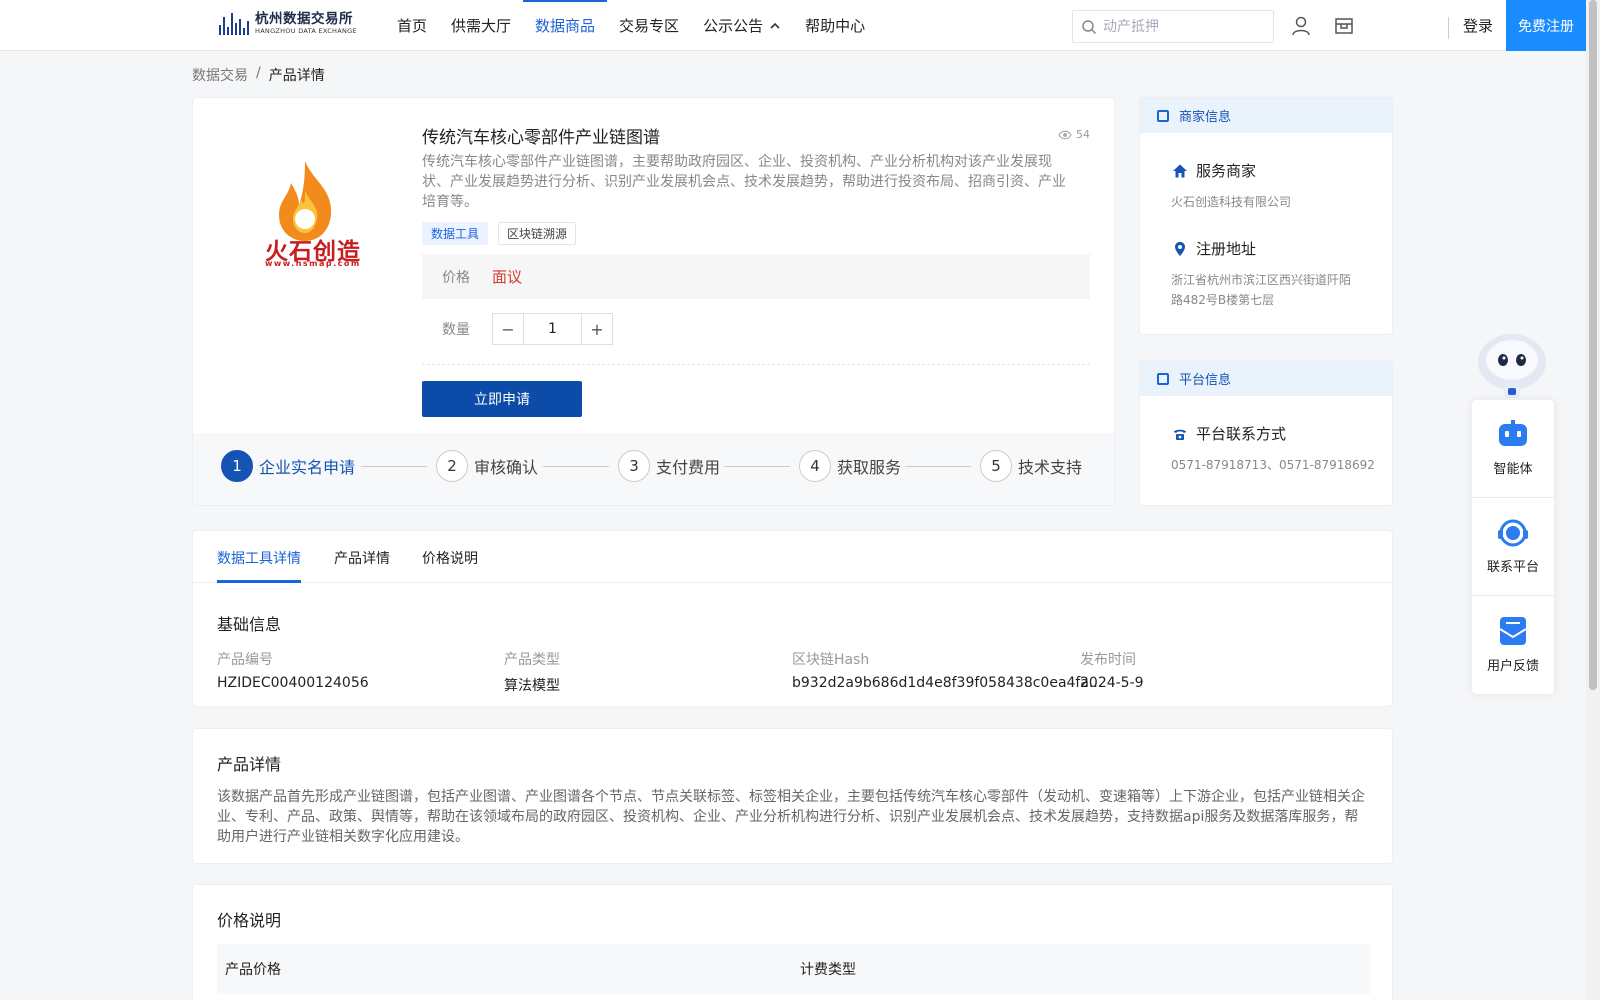 The image size is (1600, 1000). I want to click on platform-info-header: 平台信息, so click(1266, 378).